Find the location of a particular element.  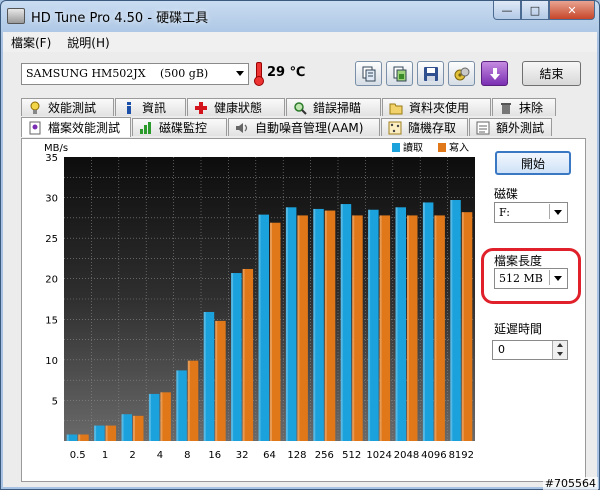

delay-value: 0 is located at coordinates (501, 349).